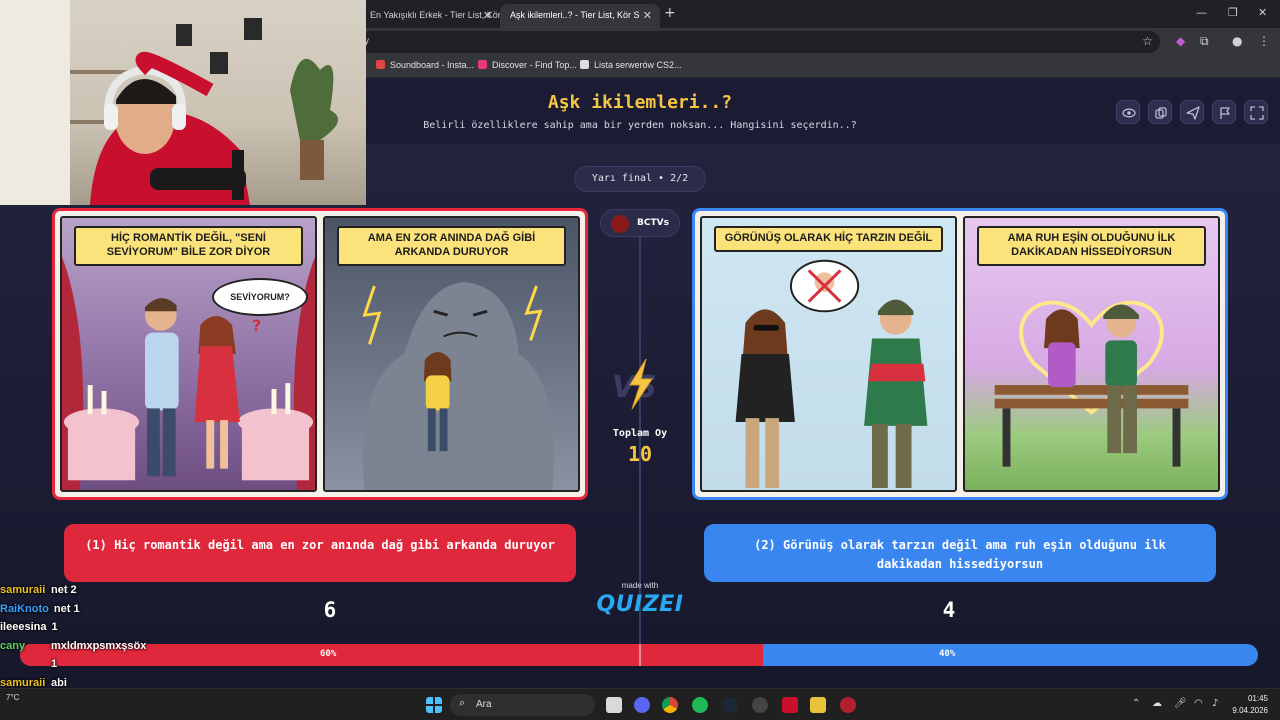 This screenshot has width=1280, height=720. I want to click on system-clock: 01:45 9.04.2026, so click(1238, 705).